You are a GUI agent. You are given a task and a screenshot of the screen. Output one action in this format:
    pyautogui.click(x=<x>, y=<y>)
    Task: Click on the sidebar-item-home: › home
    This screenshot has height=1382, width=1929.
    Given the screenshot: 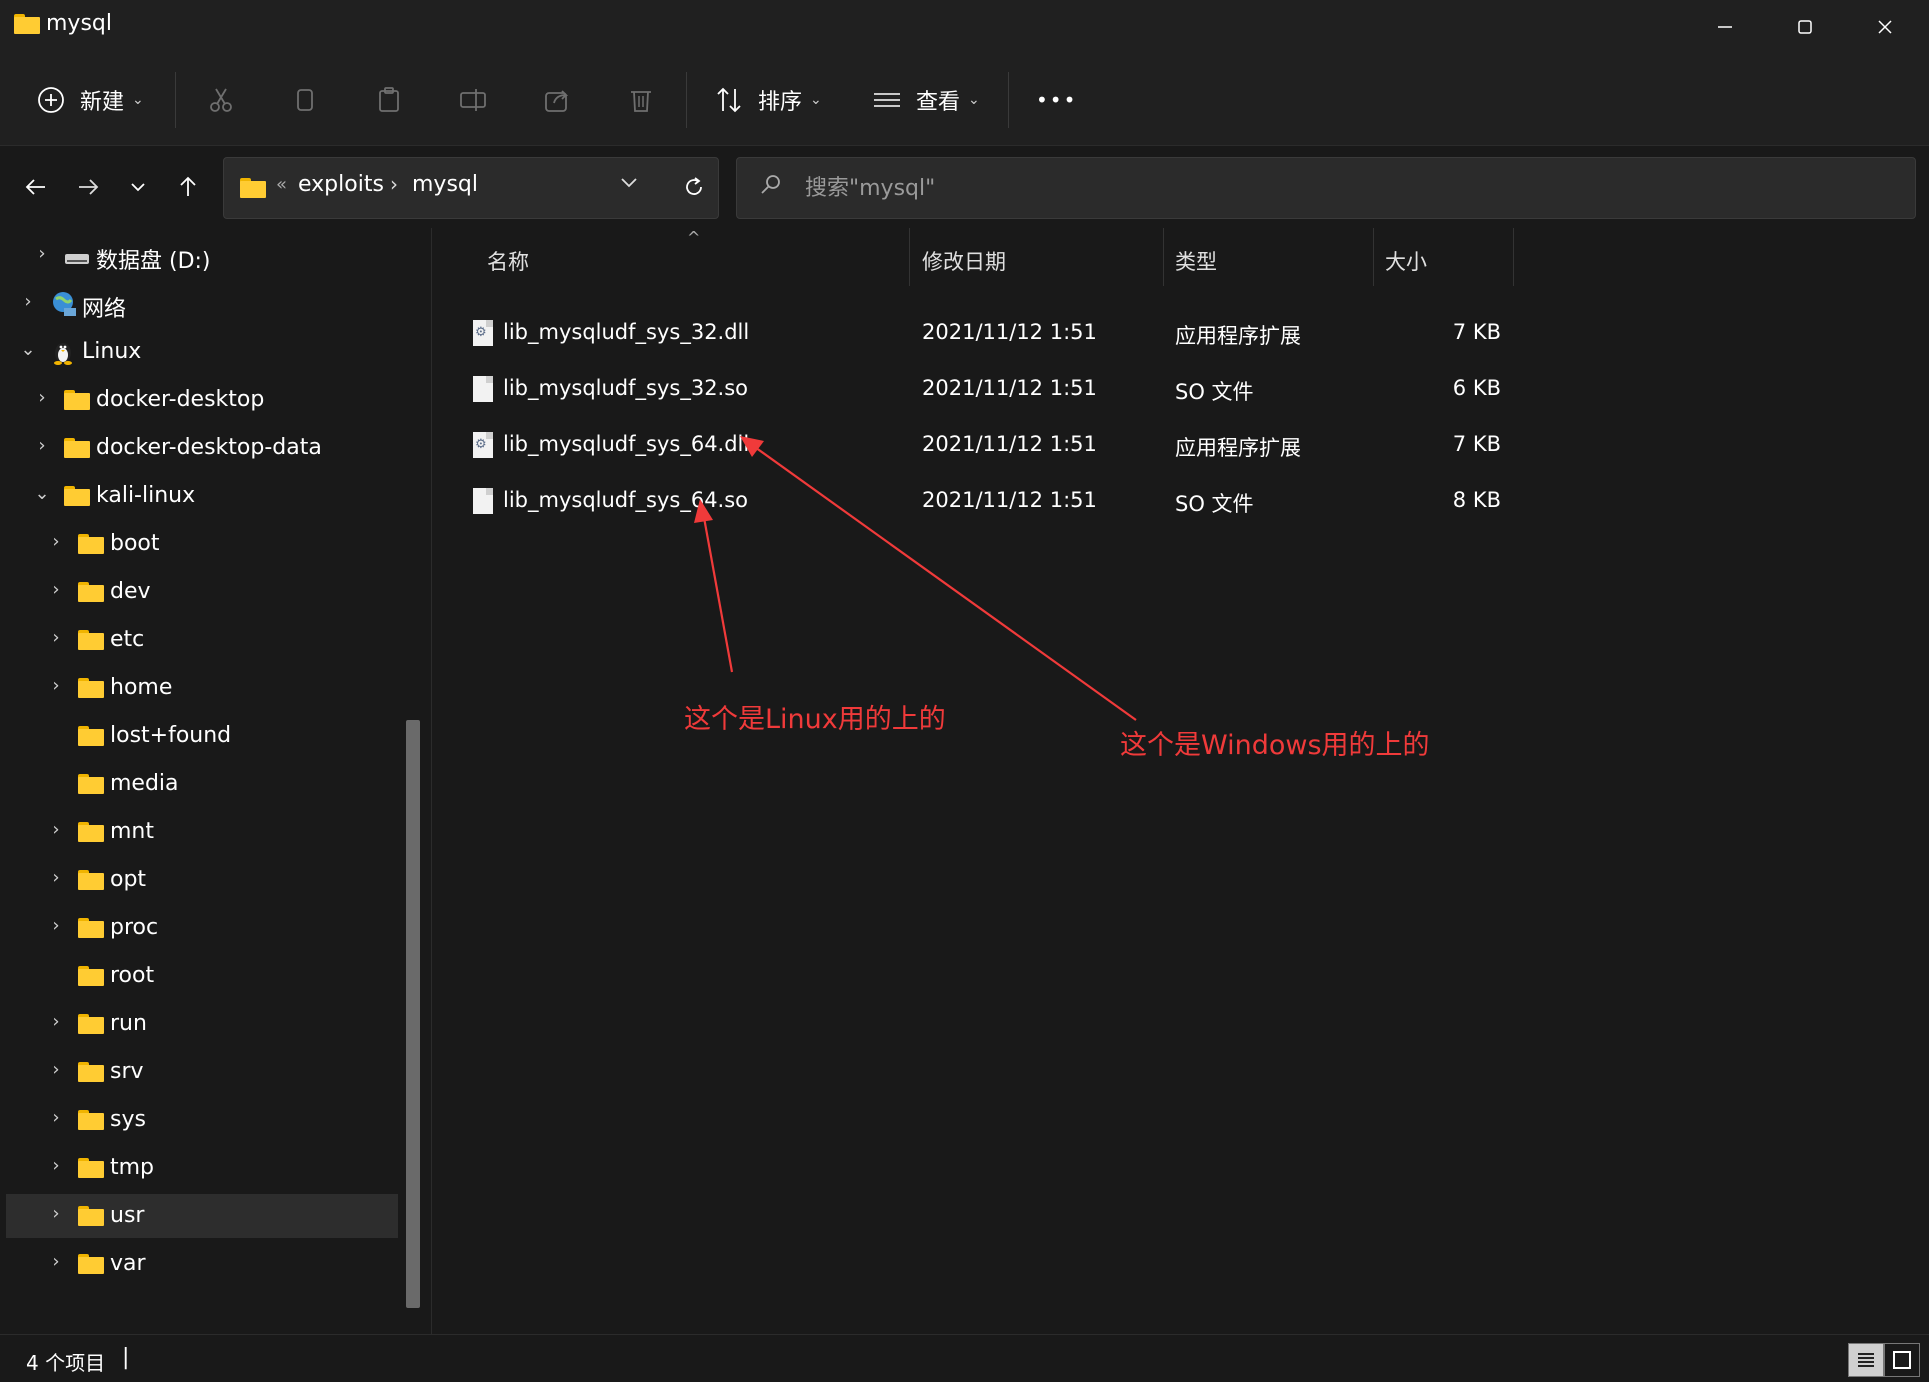 What is the action you would take?
    pyautogui.click(x=202, y=688)
    